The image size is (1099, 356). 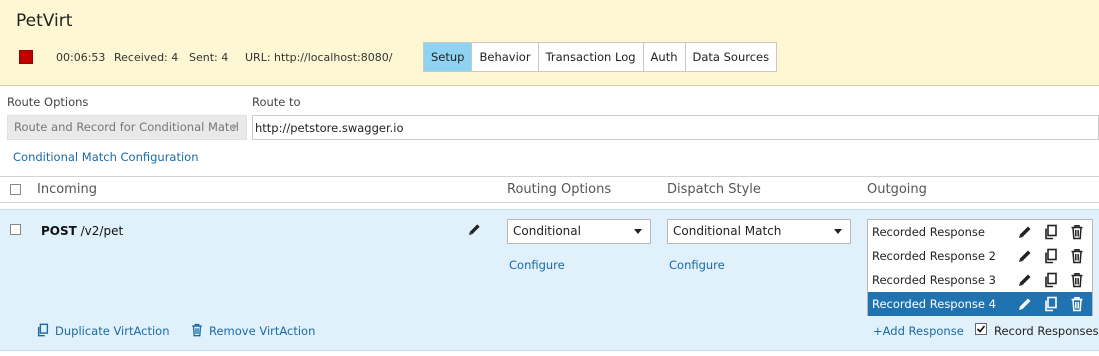 What do you see at coordinates (934, 256) in the screenshot?
I see `response-label: Recorded Response 2` at bounding box center [934, 256].